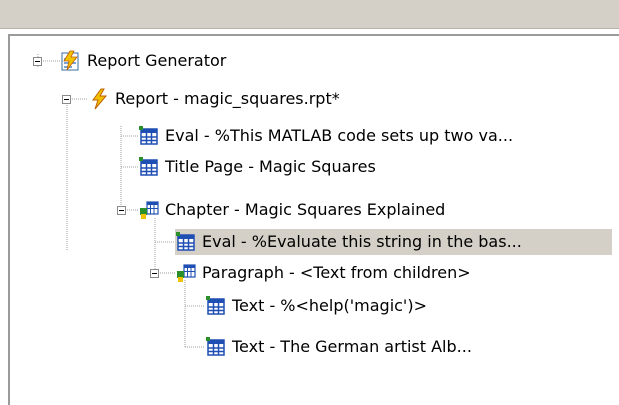  What do you see at coordinates (227, 98) in the screenshot?
I see `tree-node-label: Report - magic_squares.rpt*` at bounding box center [227, 98].